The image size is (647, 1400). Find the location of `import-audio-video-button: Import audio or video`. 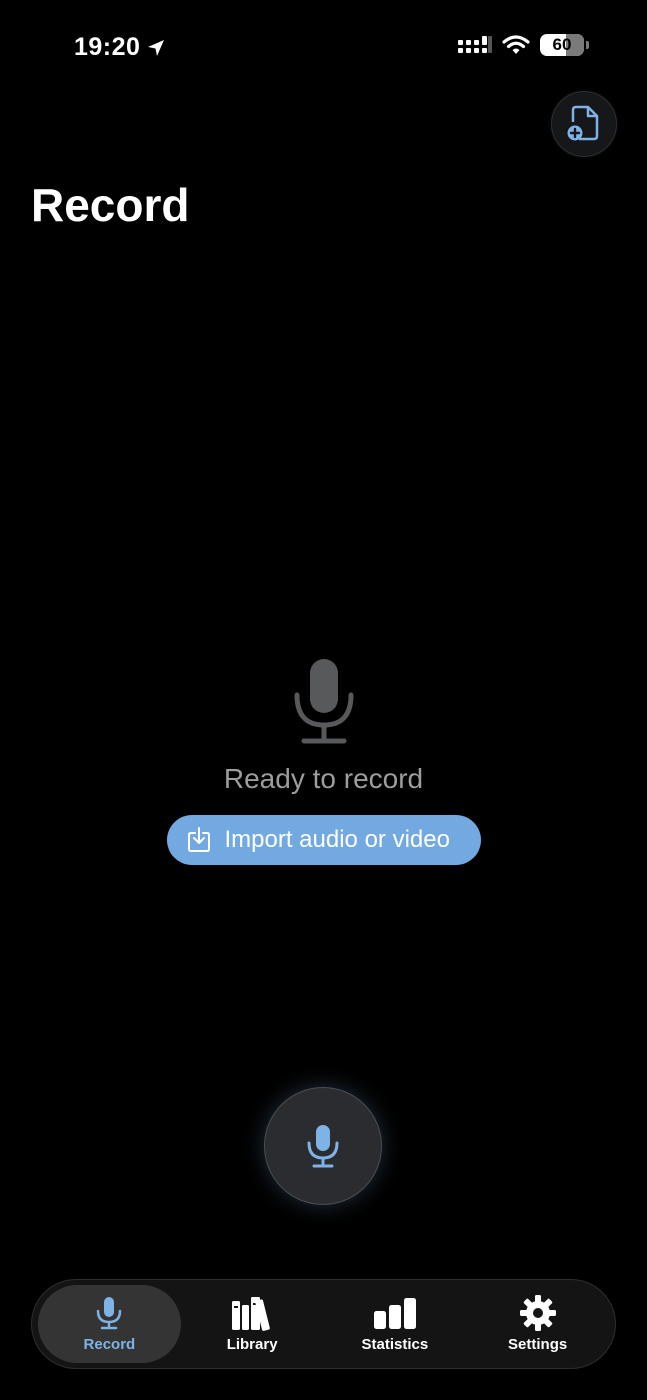

import-audio-video-button: Import audio or video is located at coordinates (323, 840).